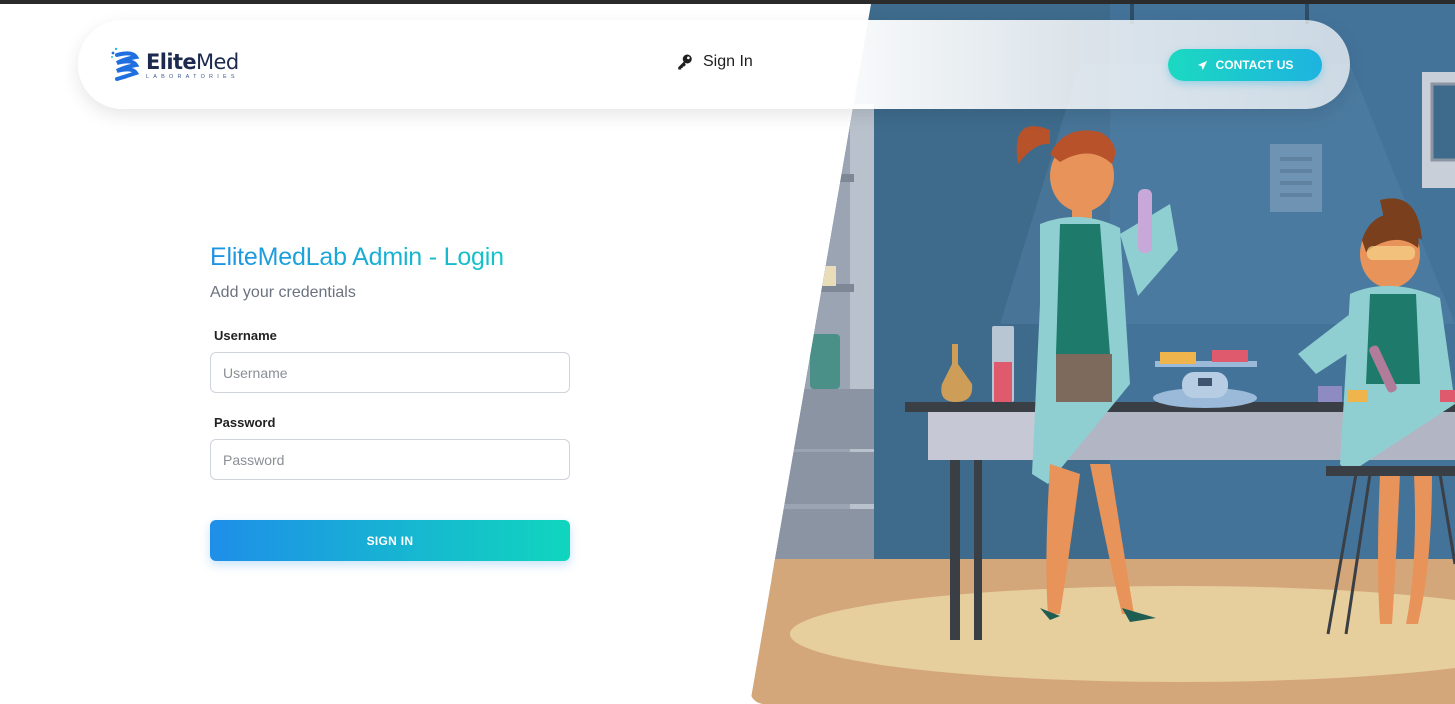  What do you see at coordinates (245, 422) in the screenshot?
I see `password-label: Password` at bounding box center [245, 422].